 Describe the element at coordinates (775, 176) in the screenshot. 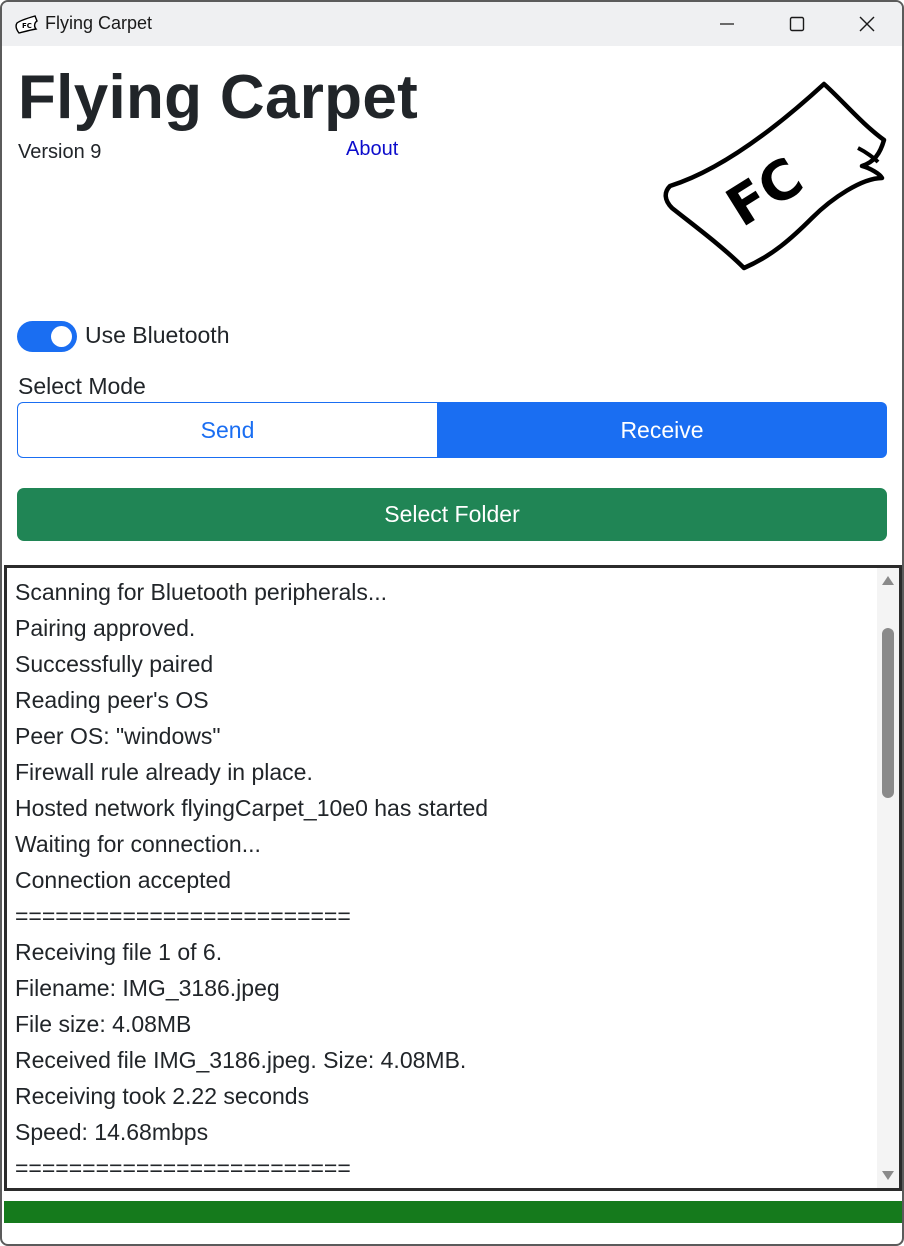

I see `flying-carpet-logo: FC` at that location.